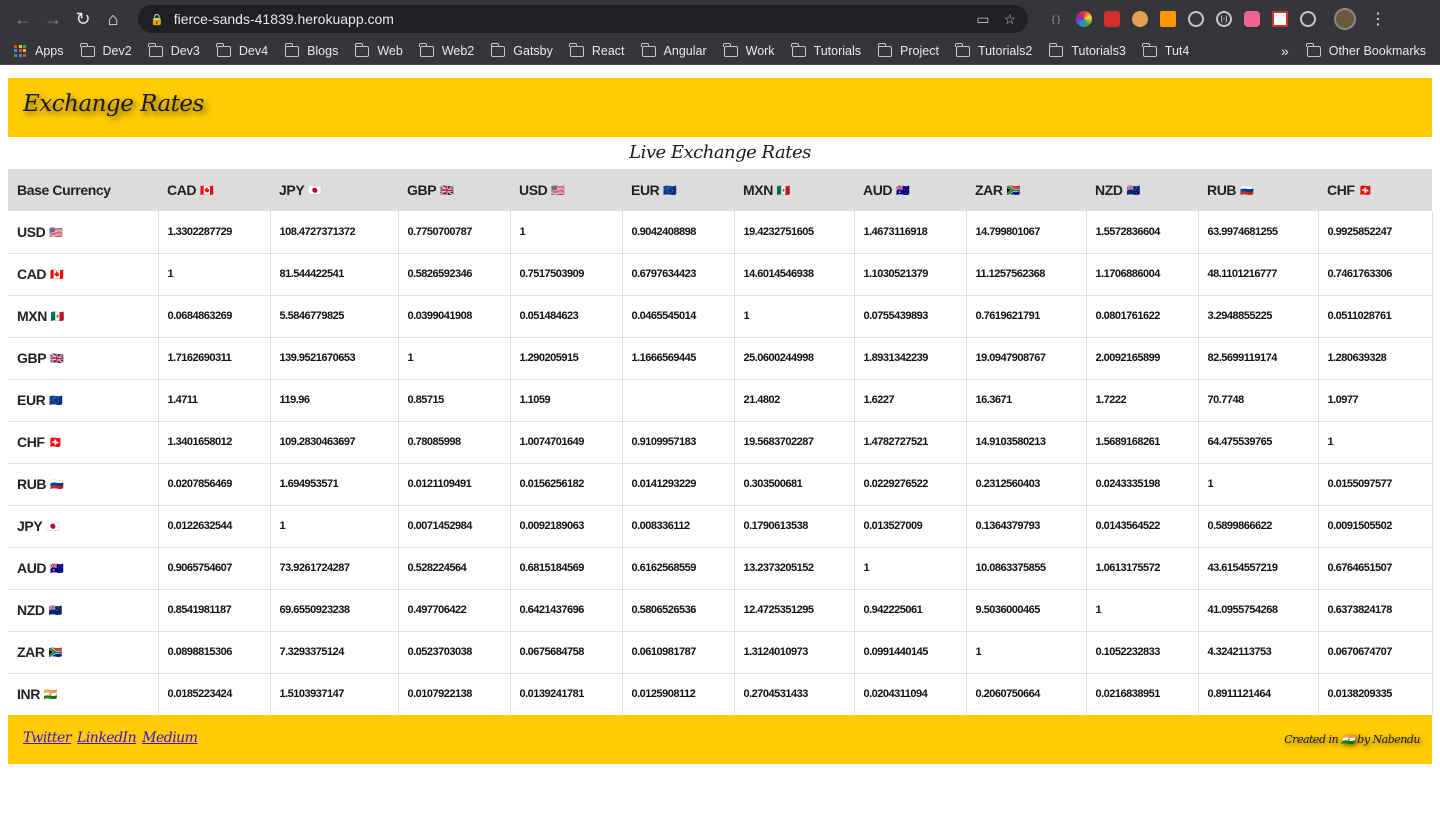  What do you see at coordinates (566, 316) in the screenshot?
I see `rate-cell: 0.051484623` at bounding box center [566, 316].